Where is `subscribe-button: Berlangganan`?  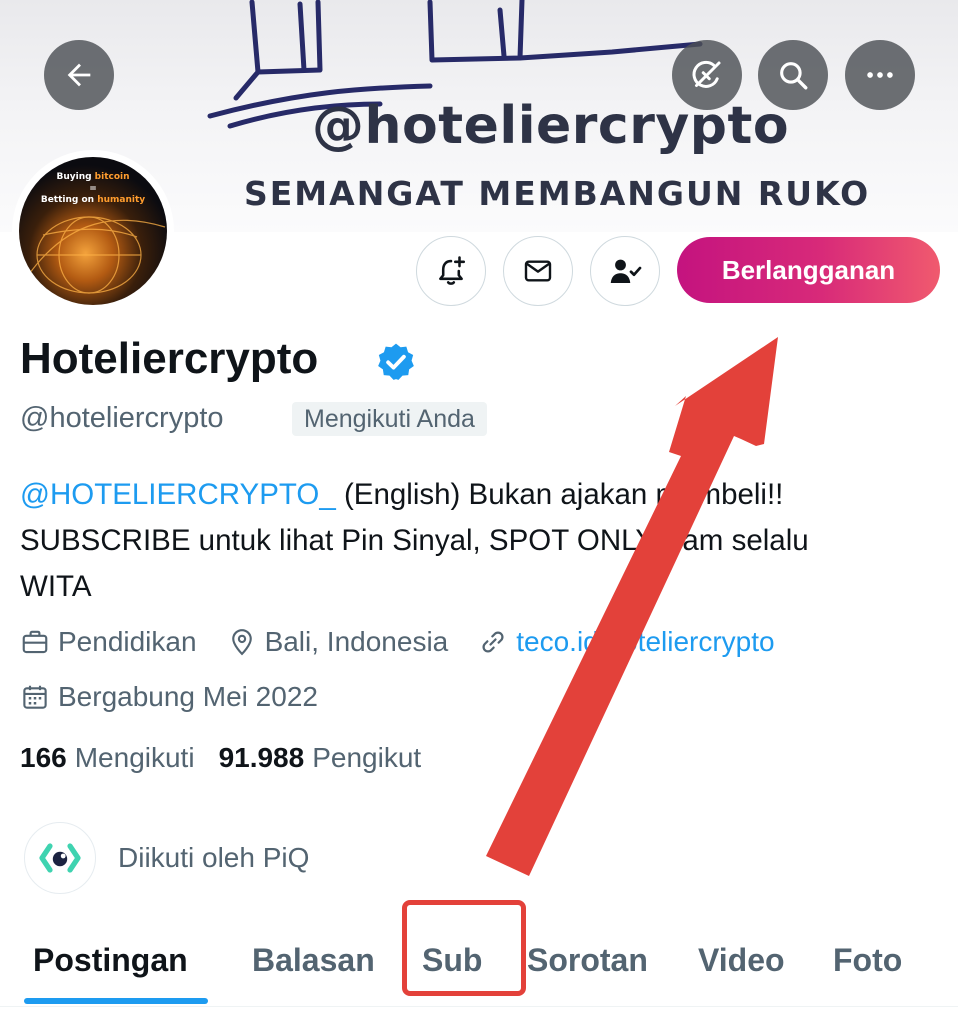
subscribe-button: Berlangganan is located at coordinates (808, 270).